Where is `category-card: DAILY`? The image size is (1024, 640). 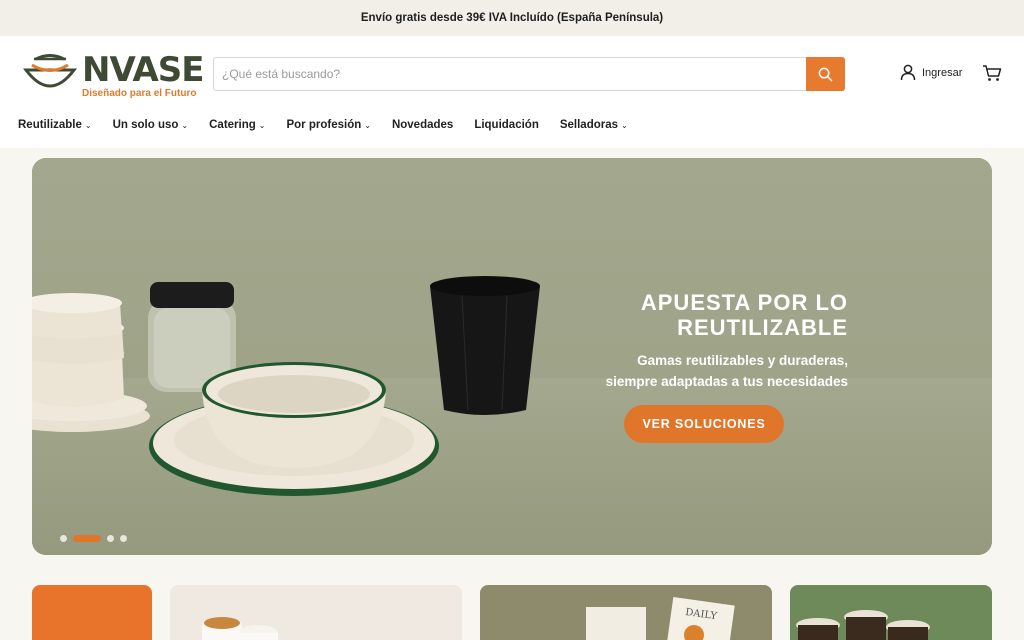
category-card: DAILY is located at coordinates (626, 612).